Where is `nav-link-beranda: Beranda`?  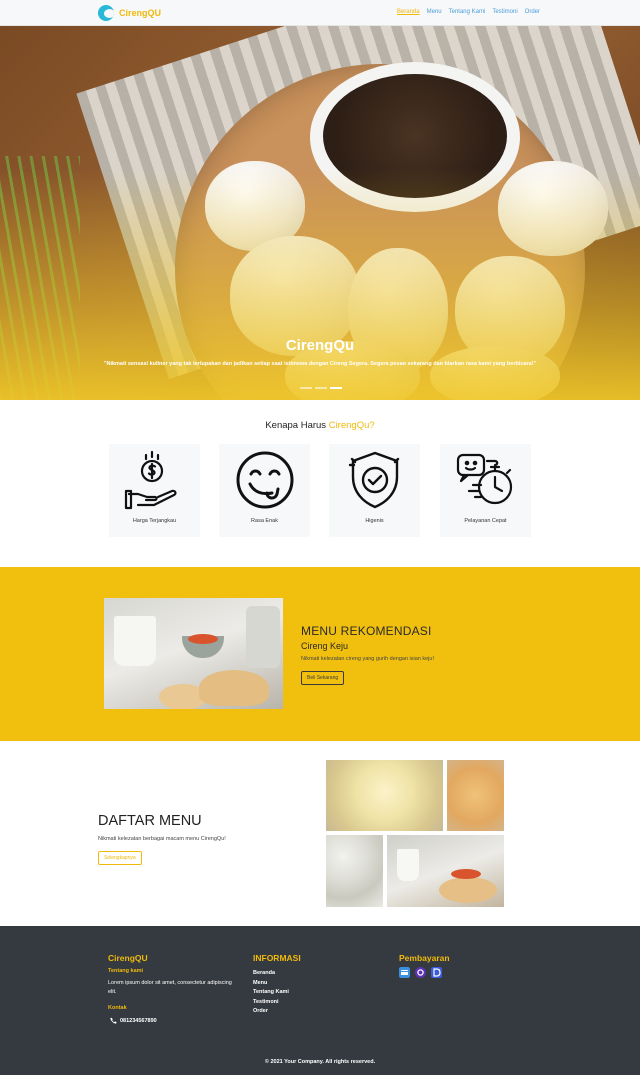
nav-link-beranda: Beranda is located at coordinates (408, 12).